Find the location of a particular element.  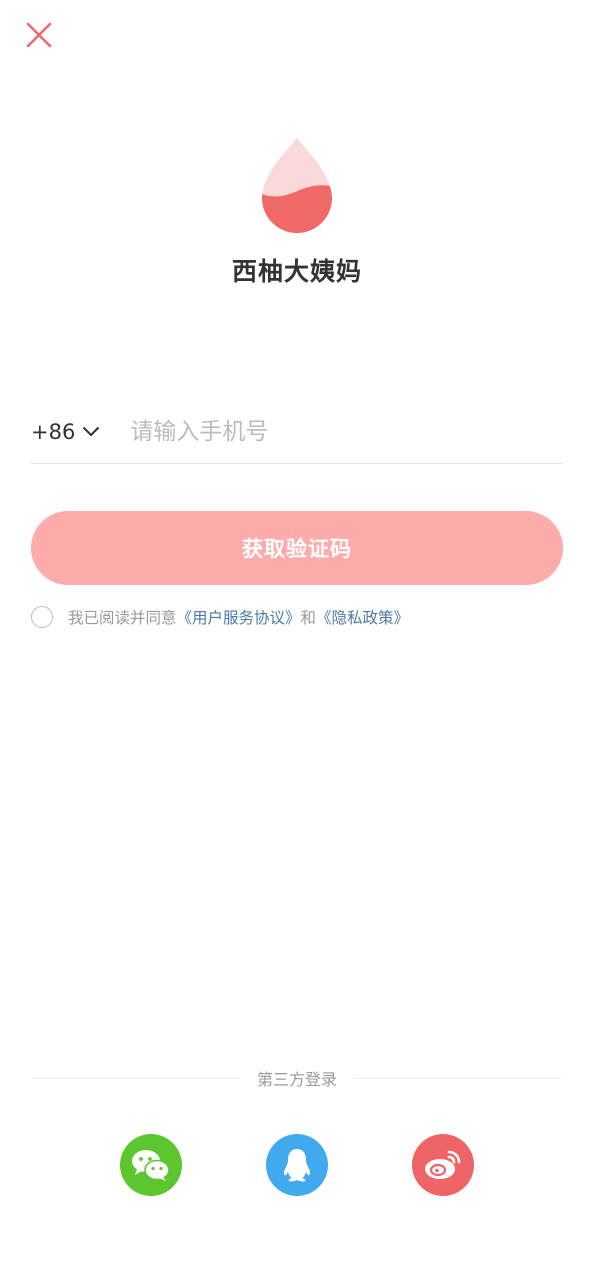

close-icon is located at coordinates (39, 35).